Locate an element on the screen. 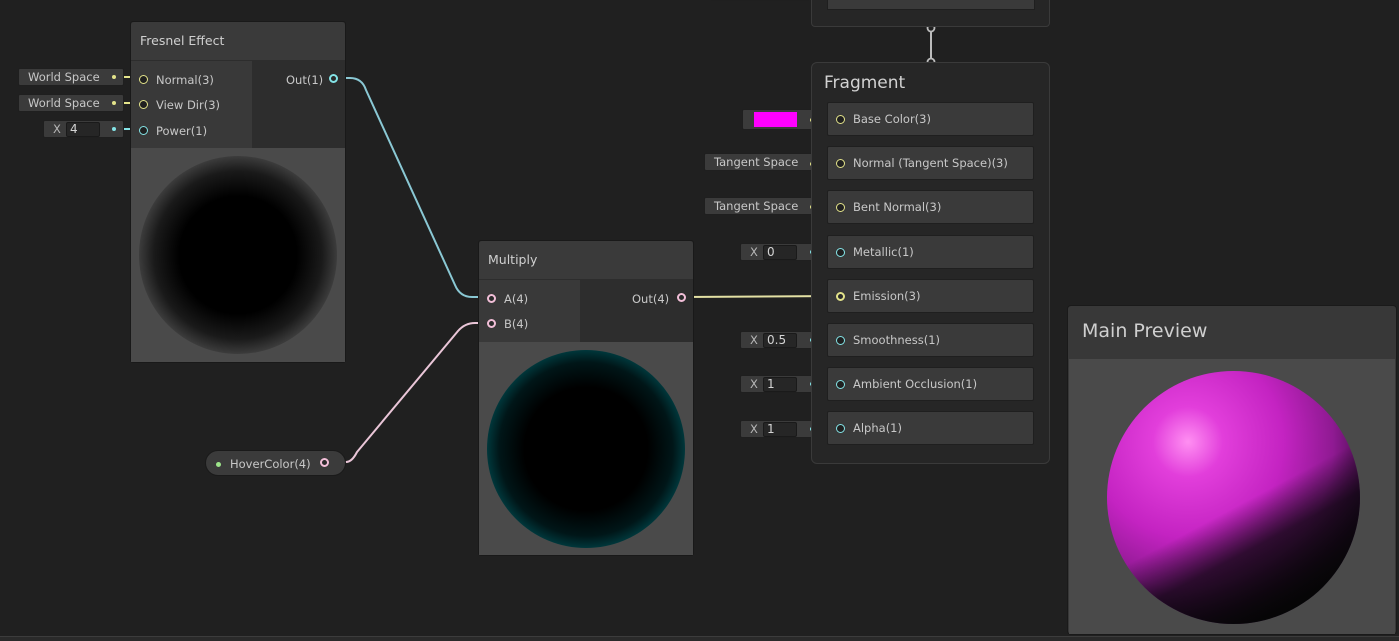  main-preview-title: Main Preview is located at coordinates (1145, 331).